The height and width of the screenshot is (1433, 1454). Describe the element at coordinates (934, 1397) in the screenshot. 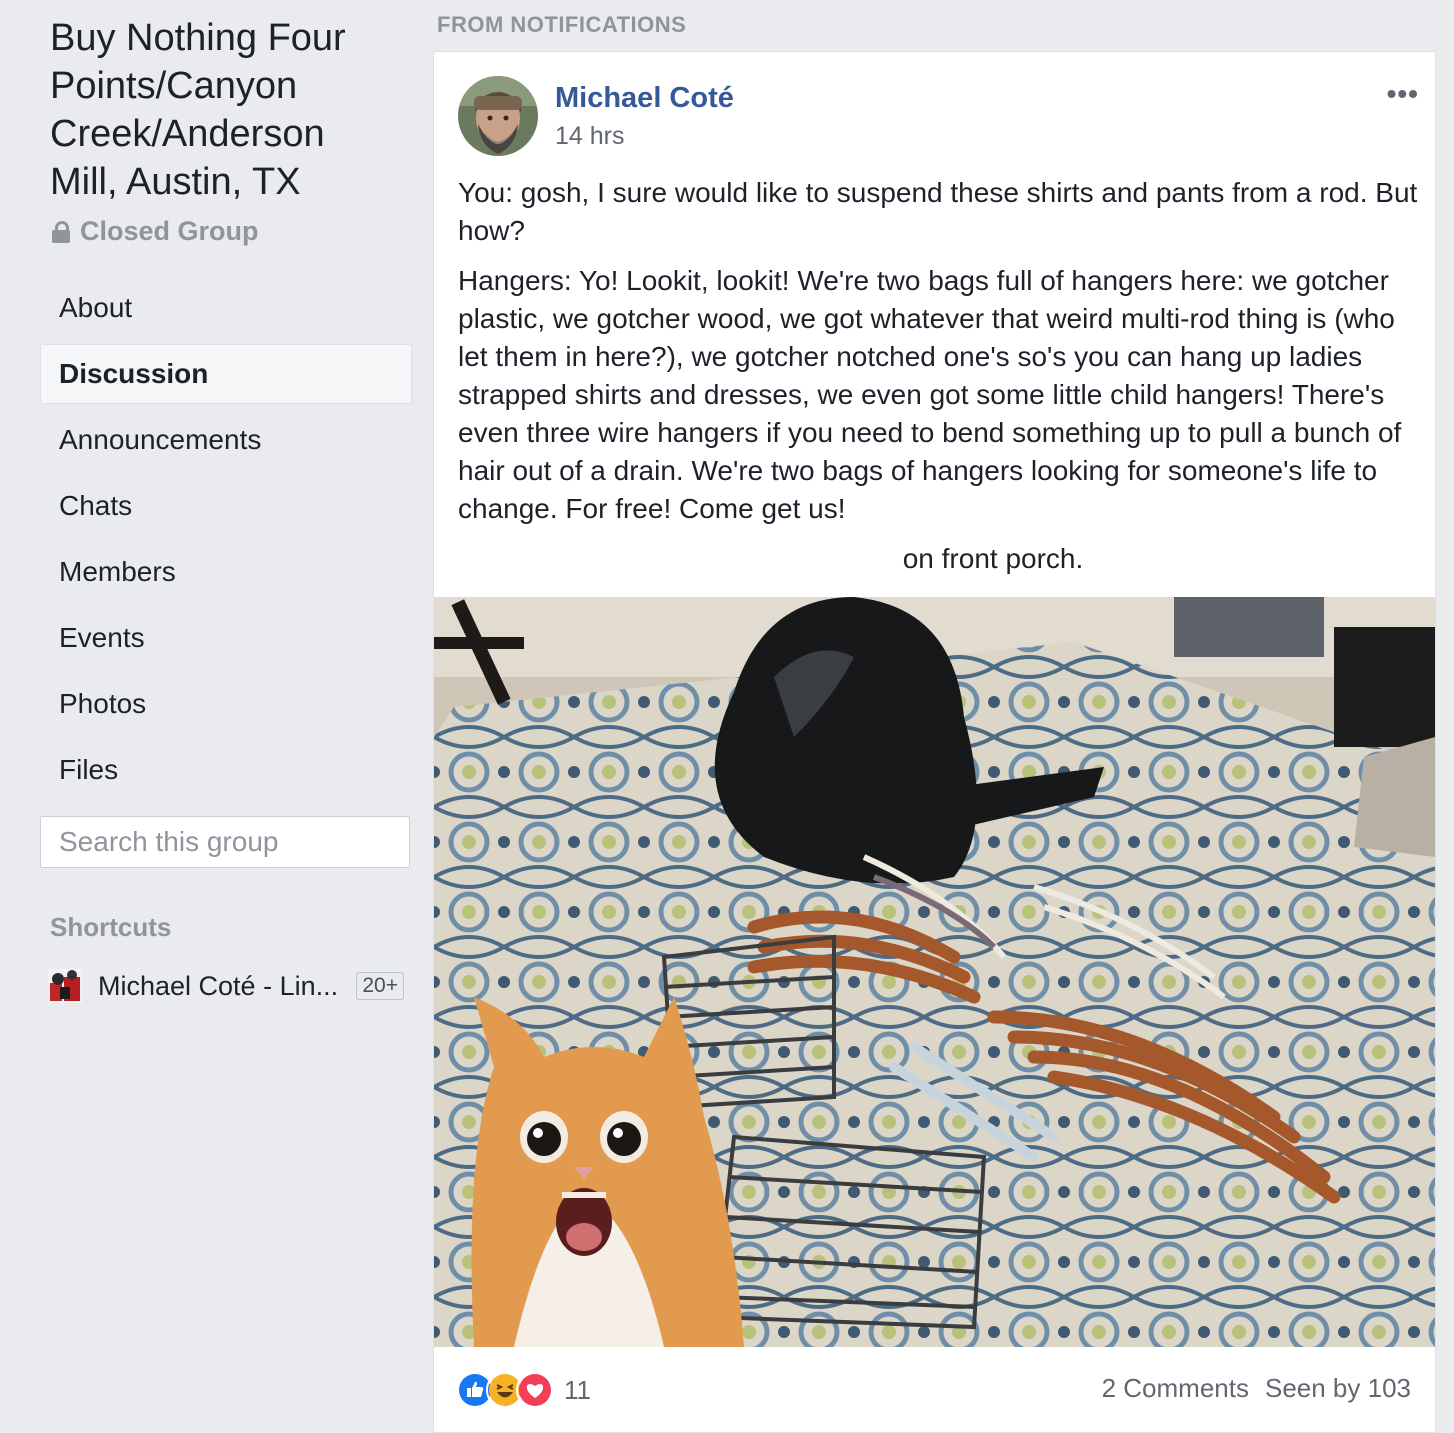

I see `post-footer: 11 2 Comments Seen by 103` at that location.